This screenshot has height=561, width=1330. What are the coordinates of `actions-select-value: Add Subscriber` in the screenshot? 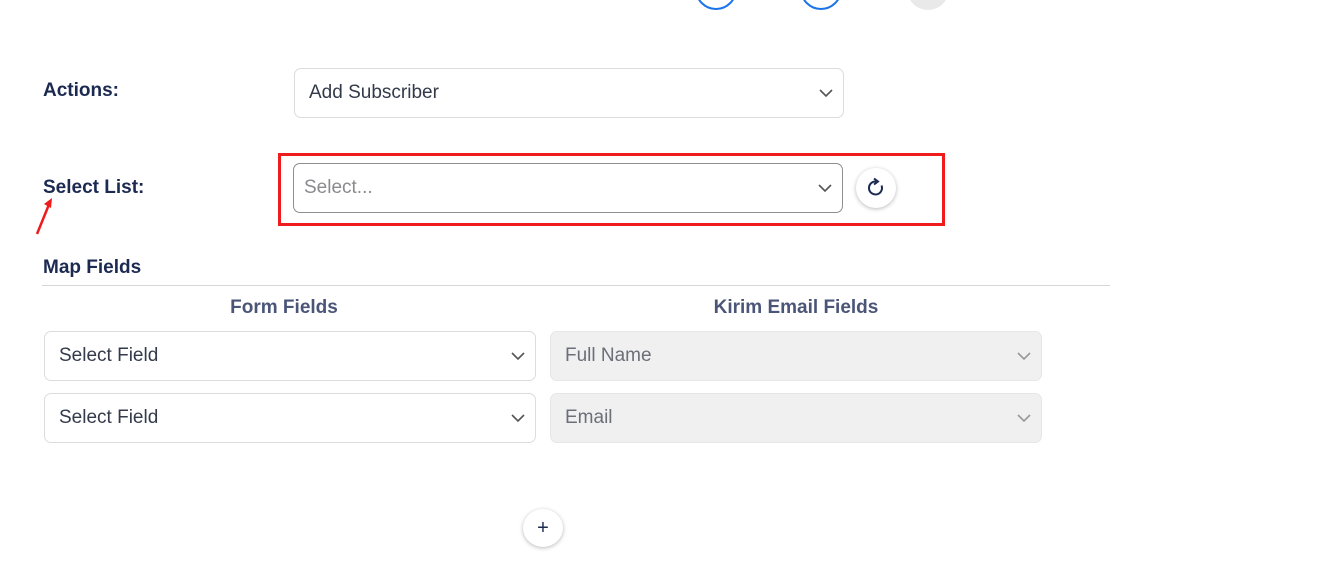 It's located at (374, 92).